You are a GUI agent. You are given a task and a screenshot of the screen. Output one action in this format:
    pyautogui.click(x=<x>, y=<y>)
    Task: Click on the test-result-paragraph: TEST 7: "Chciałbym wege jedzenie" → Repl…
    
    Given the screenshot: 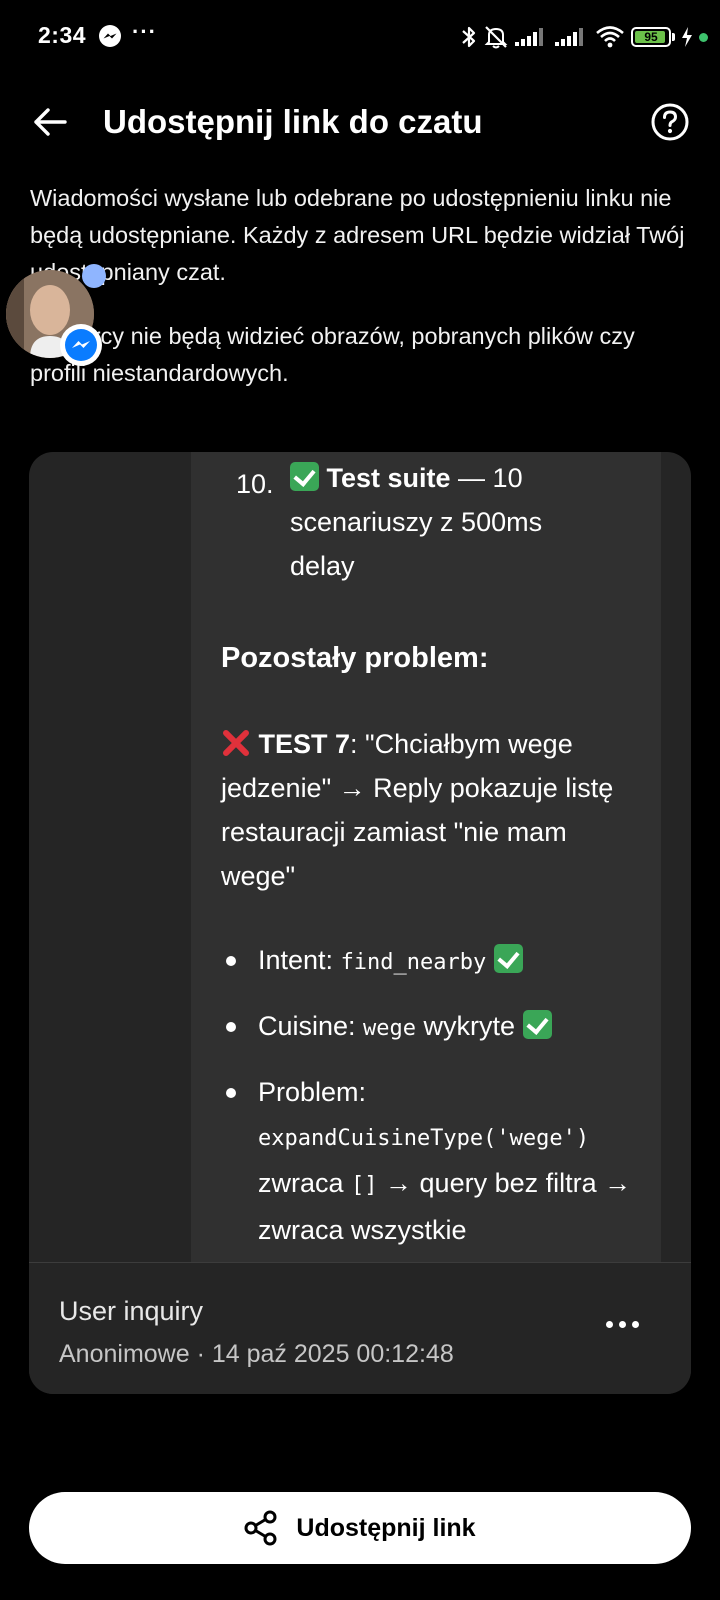 What is the action you would take?
    pyautogui.click(x=421, y=810)
    